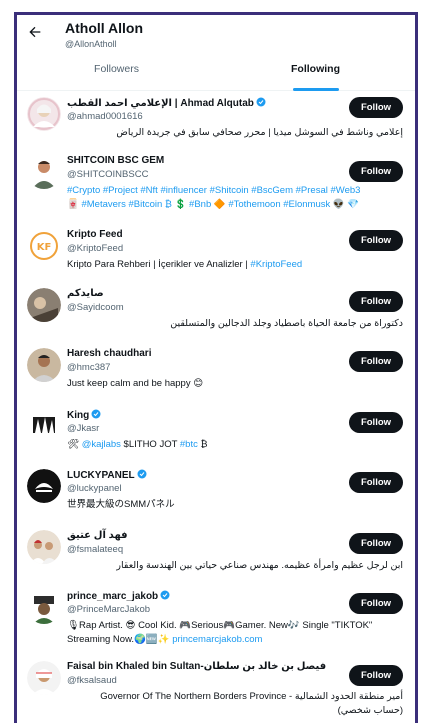 This screenshot has width=424, height=723. I want to click on user-bio: 世界最大級のSMMパネル, so click(121, 504).